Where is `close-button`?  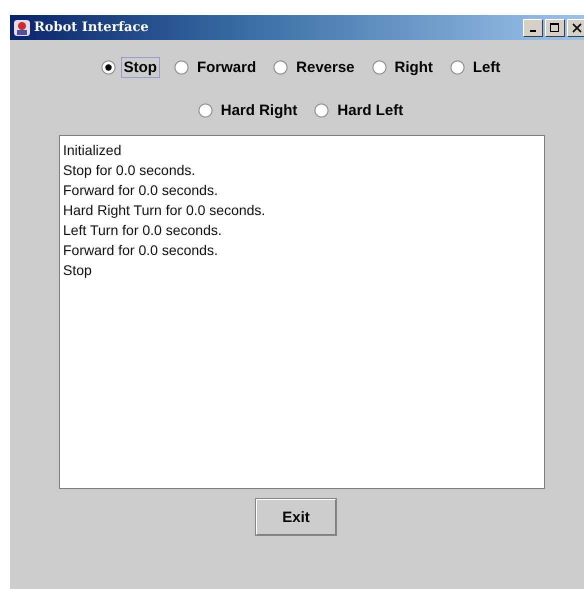 close-button is located at coordinates (575, 27).